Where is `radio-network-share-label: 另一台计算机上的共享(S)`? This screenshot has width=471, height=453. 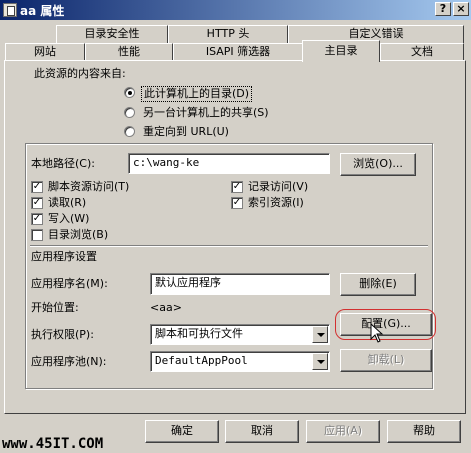
radio-network-share-label: 另一台计算机上的共享(S) is located at coordinates (206, 113).